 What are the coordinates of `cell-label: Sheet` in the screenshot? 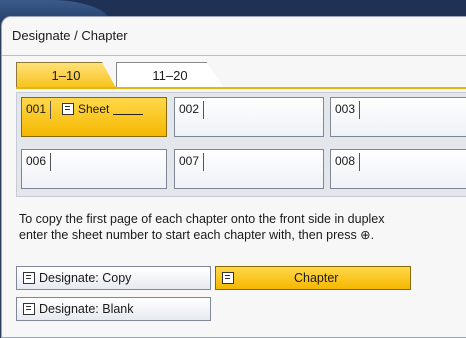 It's located at (103, 109).